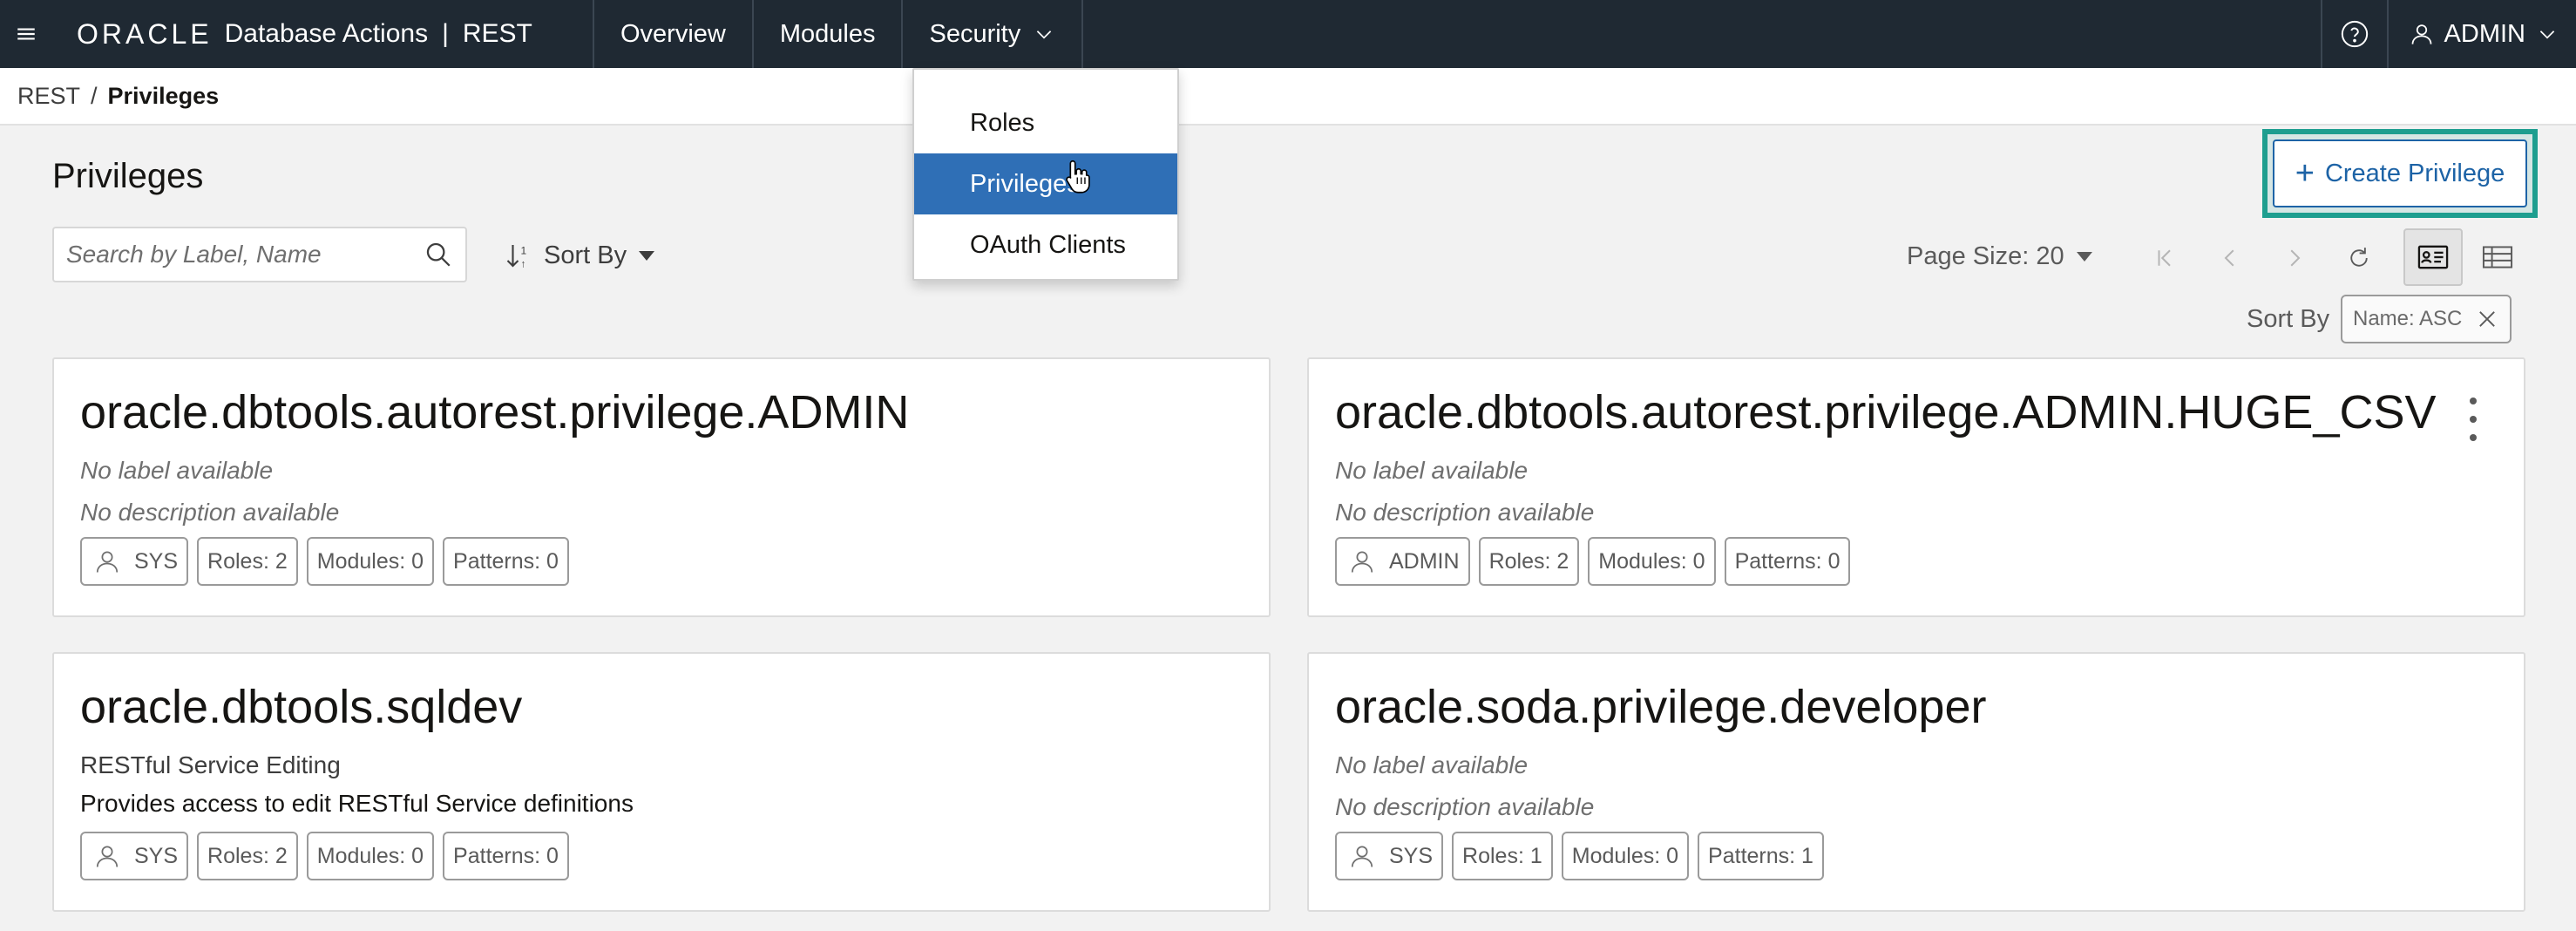  What do you see at coordinates (1761, 856) in the screenshot?
I see `patterns-chip: Patterns: 1` at bounding box center [1761, 856].